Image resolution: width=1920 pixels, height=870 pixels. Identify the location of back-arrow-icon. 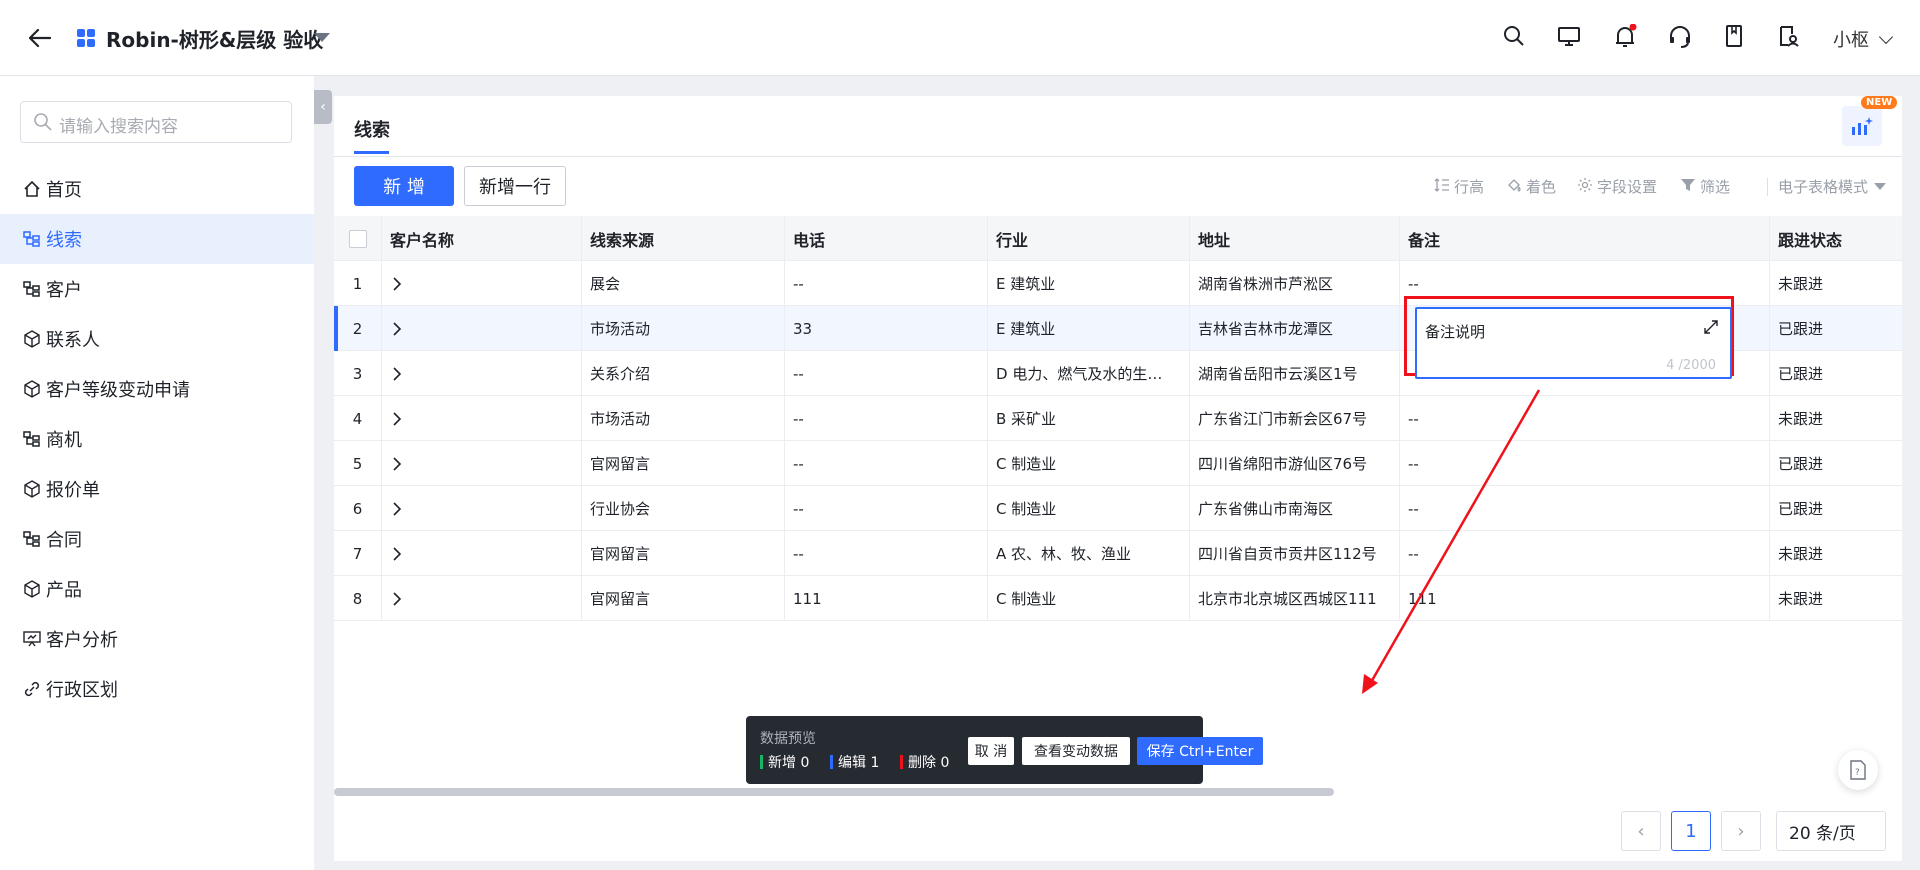
(40, 38).